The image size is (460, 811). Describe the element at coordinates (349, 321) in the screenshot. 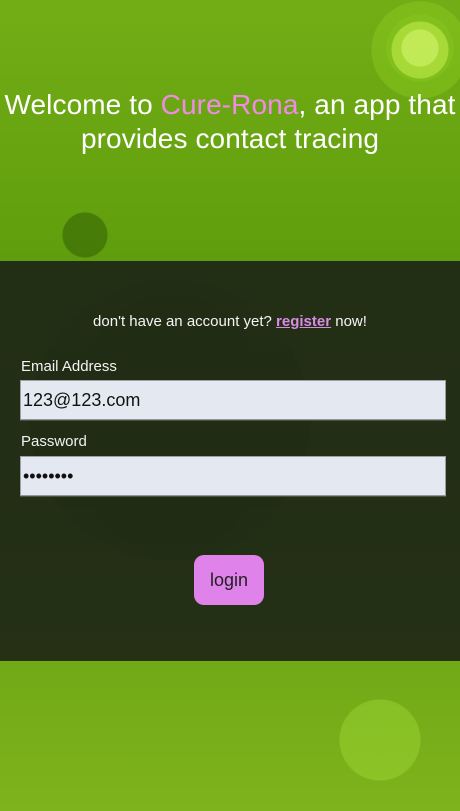

I see `register-prompt-after: now!` at that location.